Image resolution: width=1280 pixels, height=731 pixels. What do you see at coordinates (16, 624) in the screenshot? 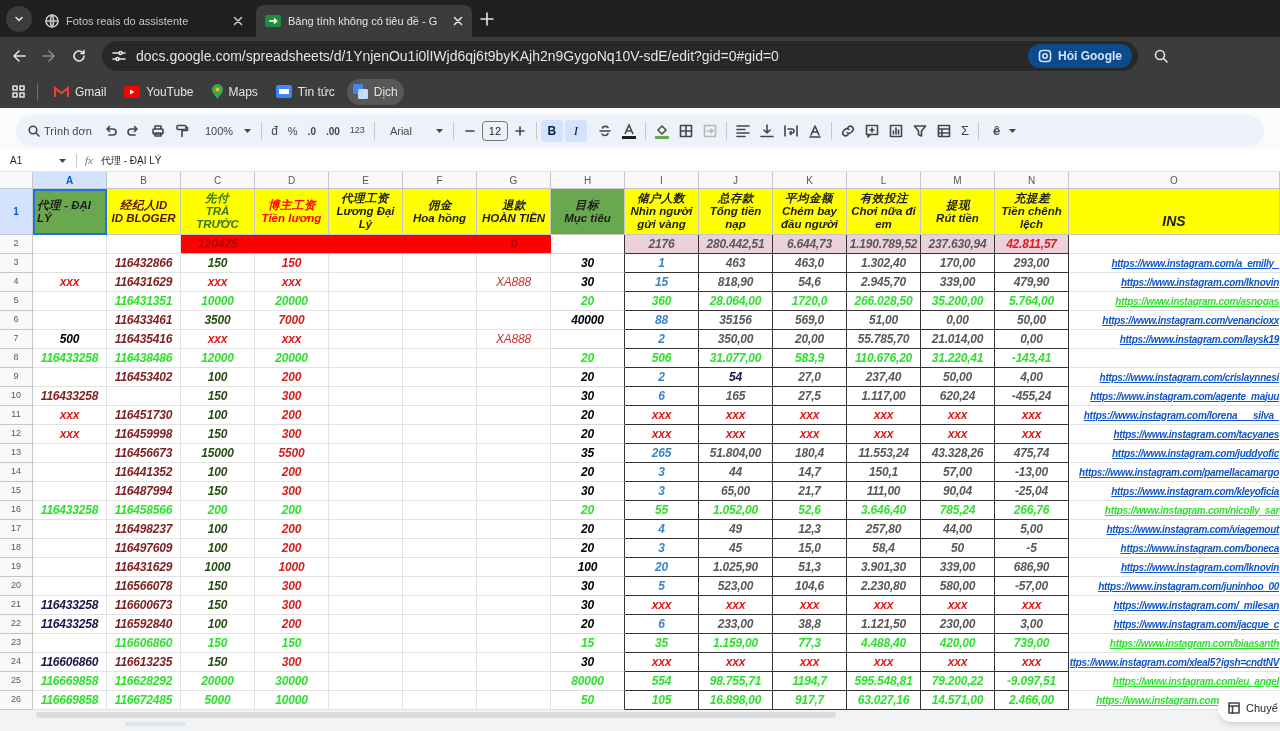
I see `row-number: 22` at bounding box center [16, 624].